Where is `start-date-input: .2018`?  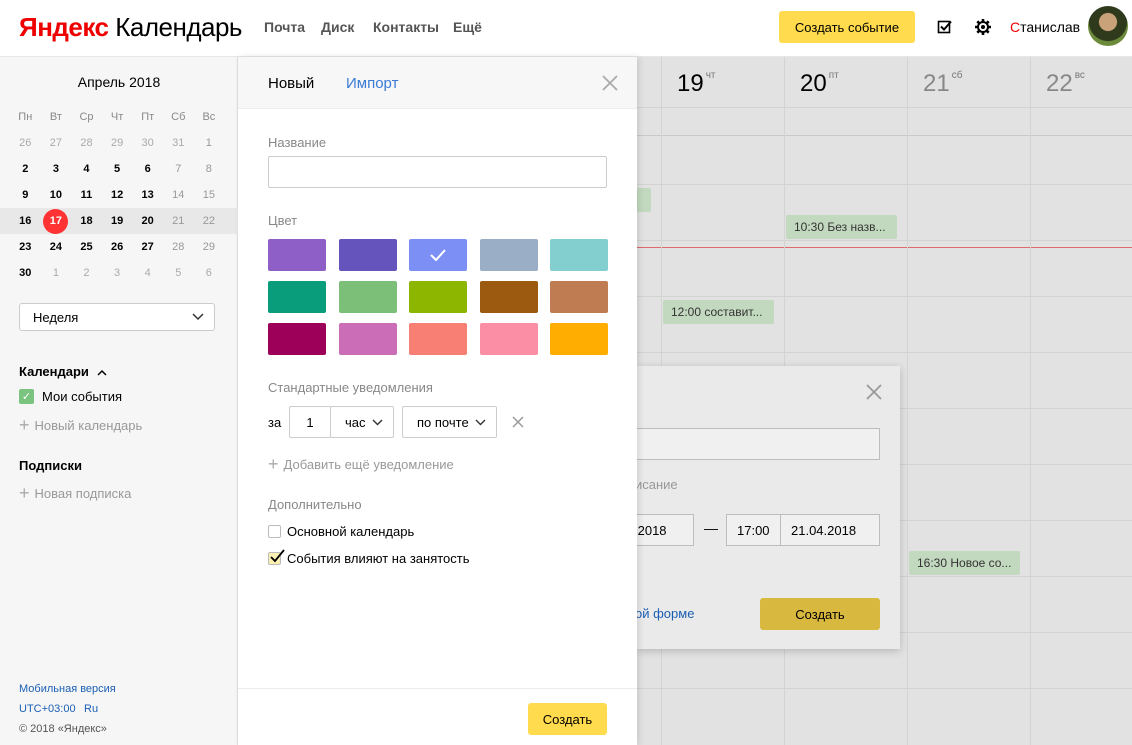 start-date-input: .2018 is located at coordinates (663, 530).